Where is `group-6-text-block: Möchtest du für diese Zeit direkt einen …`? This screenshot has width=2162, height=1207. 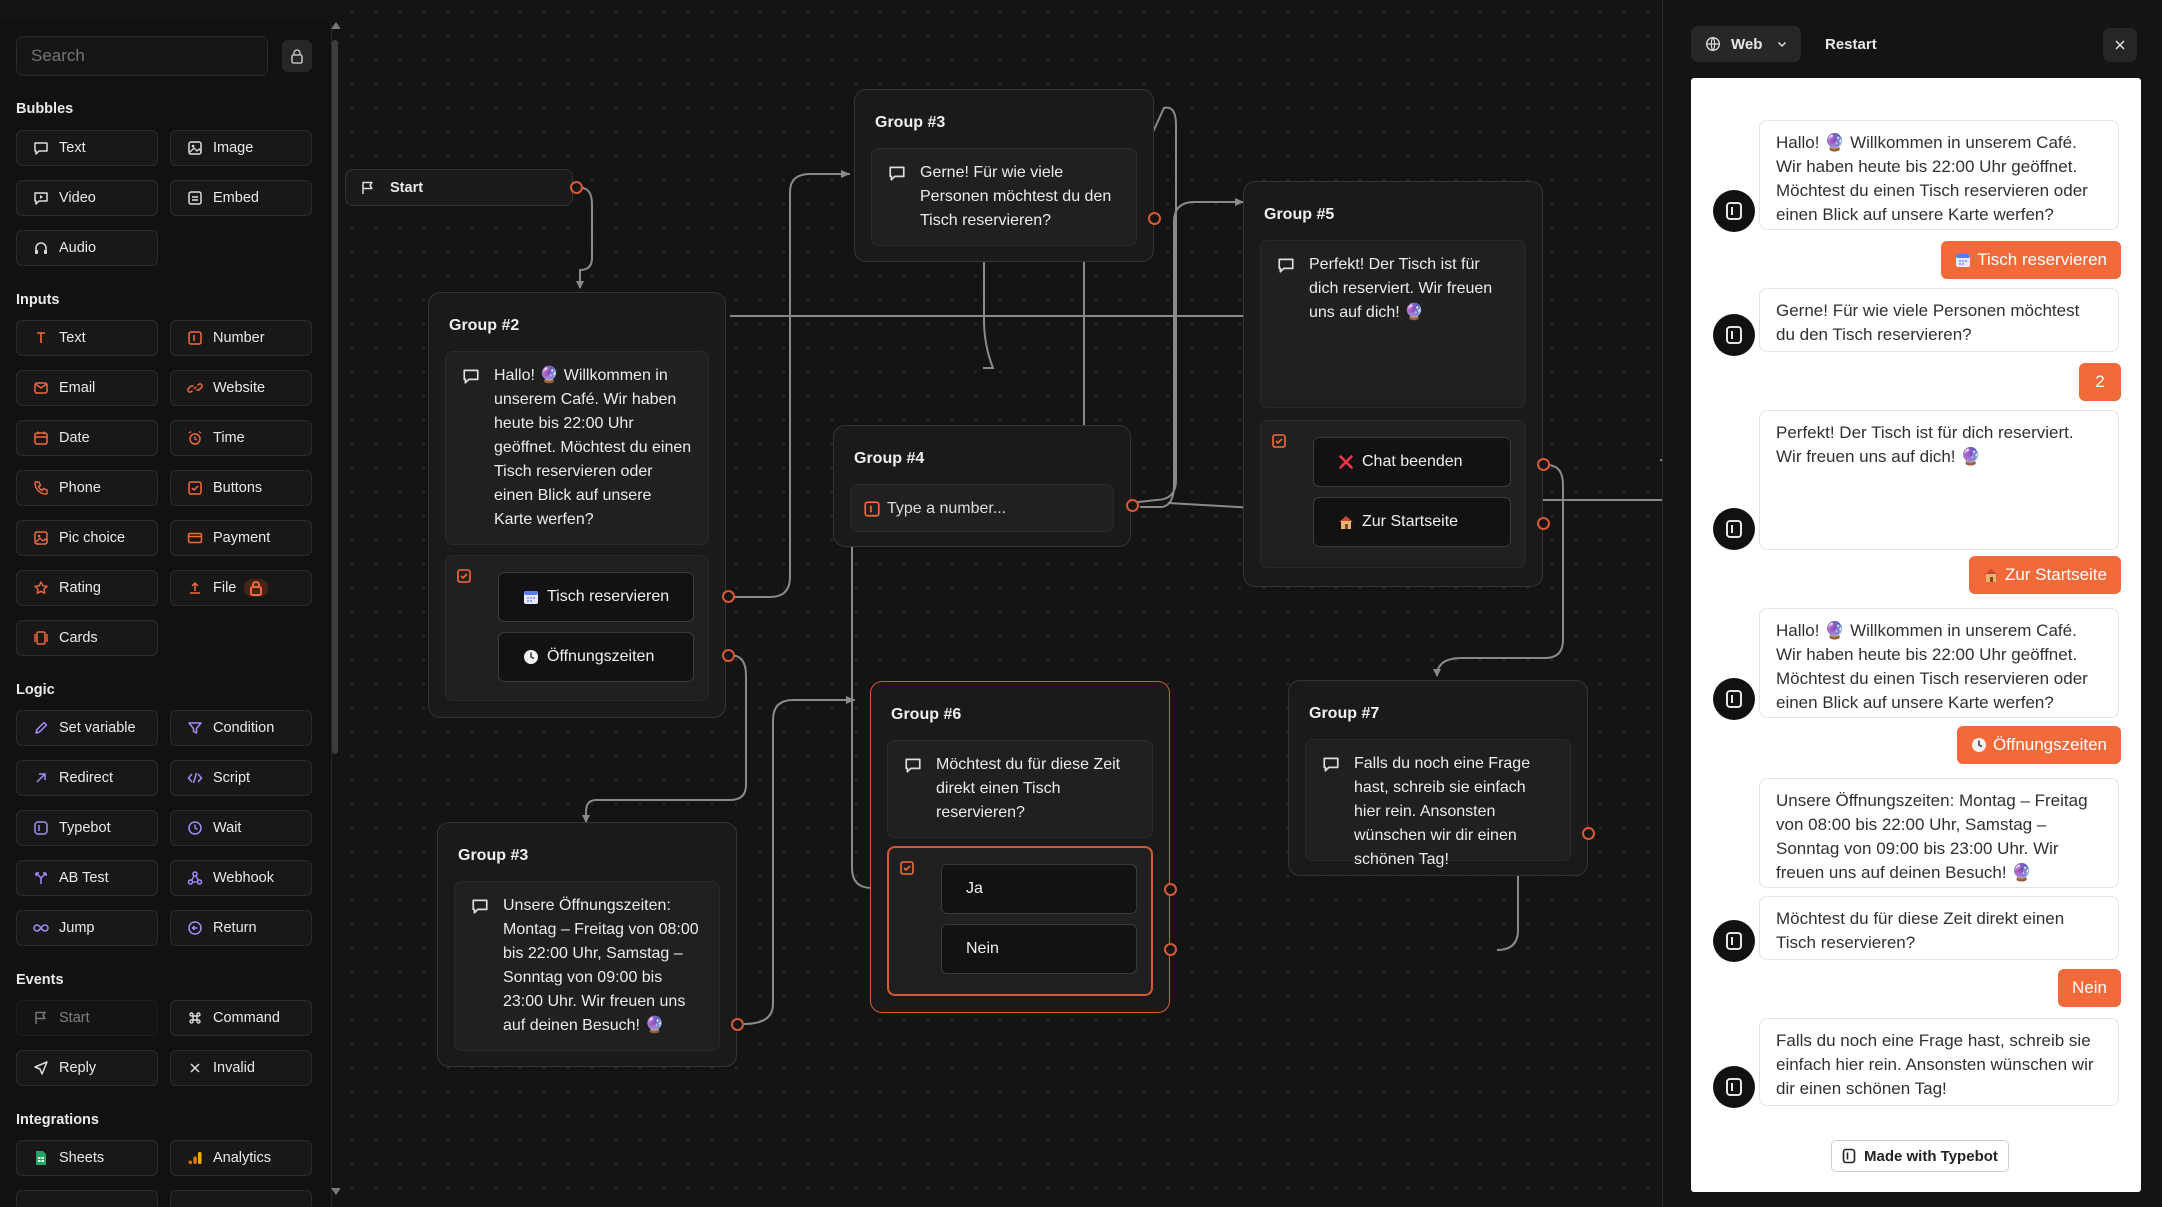 group-6-text-block: Möchtest du für diese Zeit direkt einen … is located at coordinates (1020, 789).